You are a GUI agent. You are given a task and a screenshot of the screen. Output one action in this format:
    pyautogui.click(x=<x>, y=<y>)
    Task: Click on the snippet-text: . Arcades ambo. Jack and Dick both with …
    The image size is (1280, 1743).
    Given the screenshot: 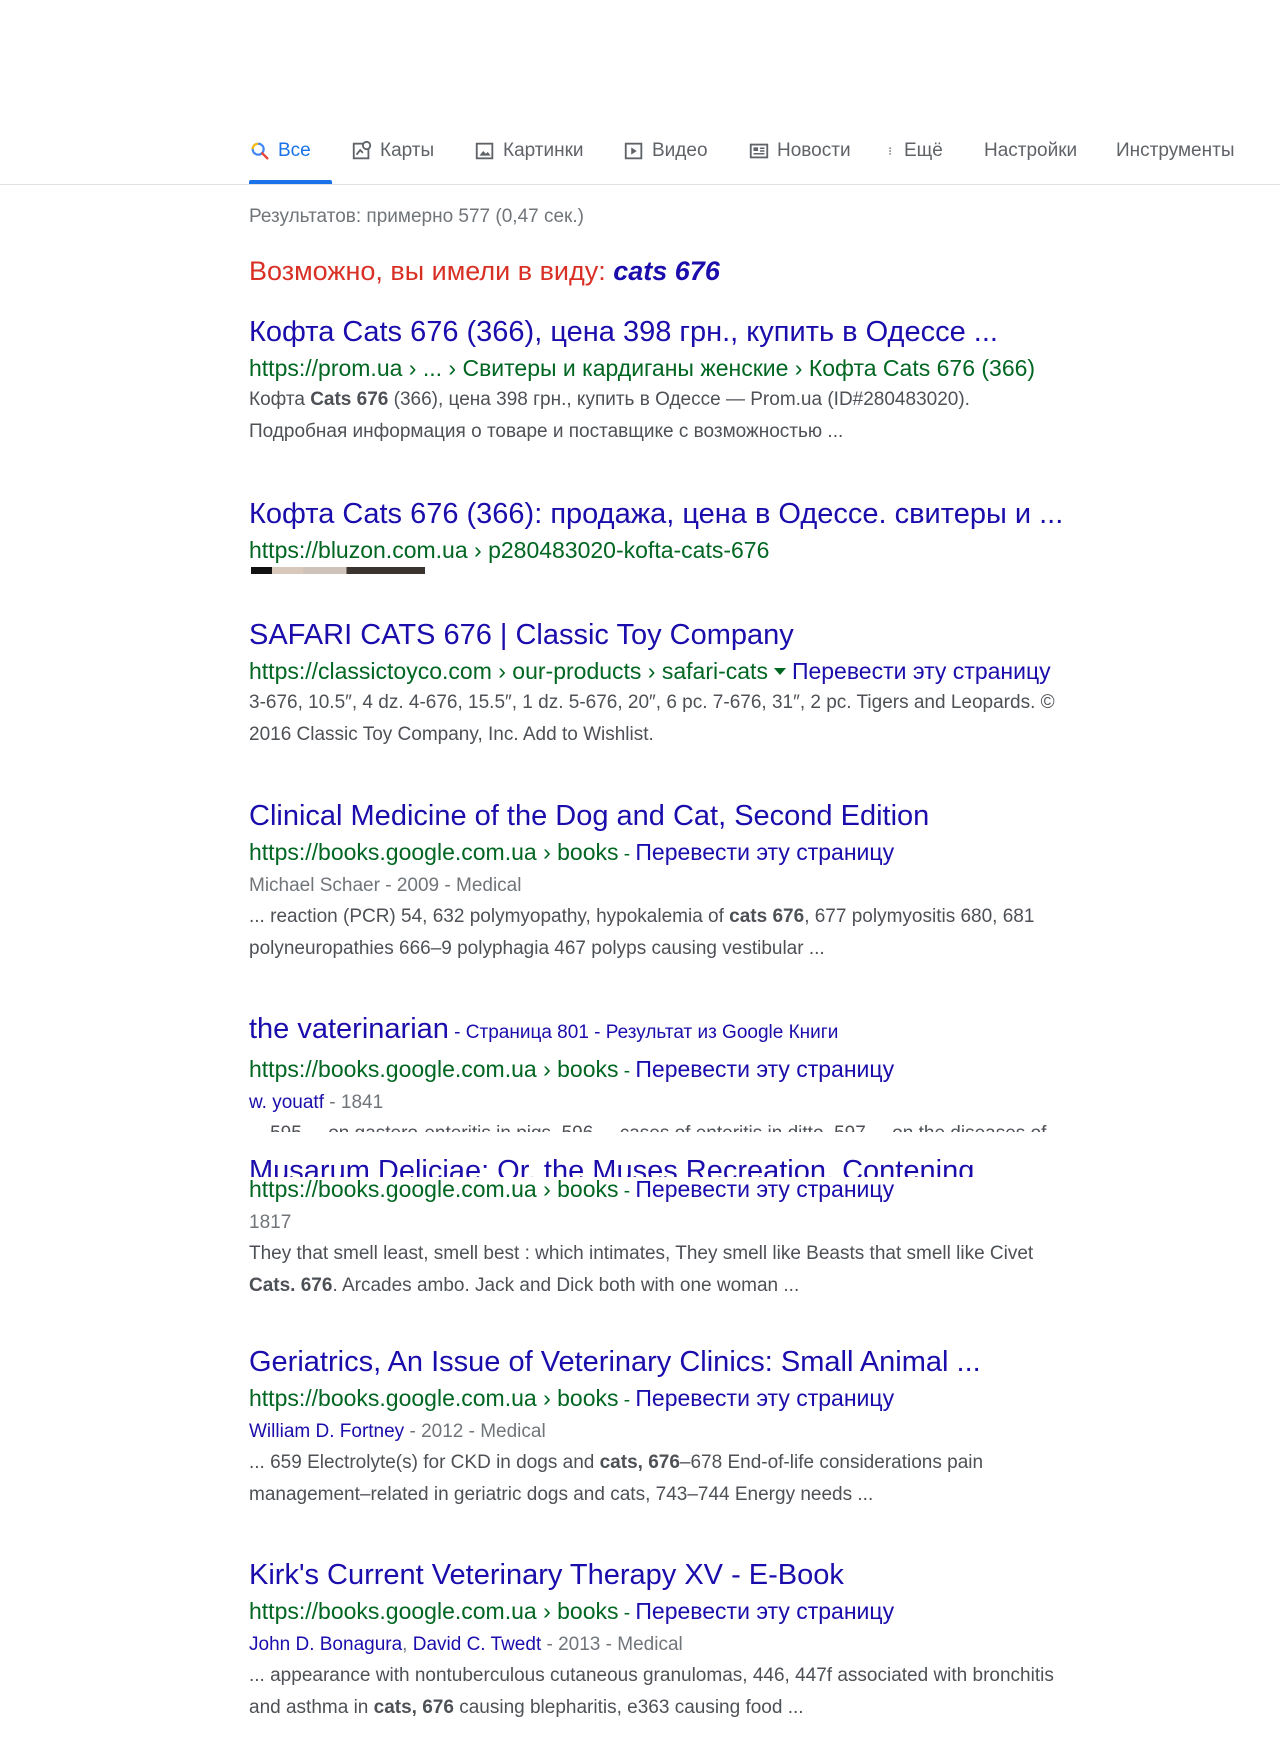 What is the action you would take?
    pyautogui.click(x=566, y=1285)
    